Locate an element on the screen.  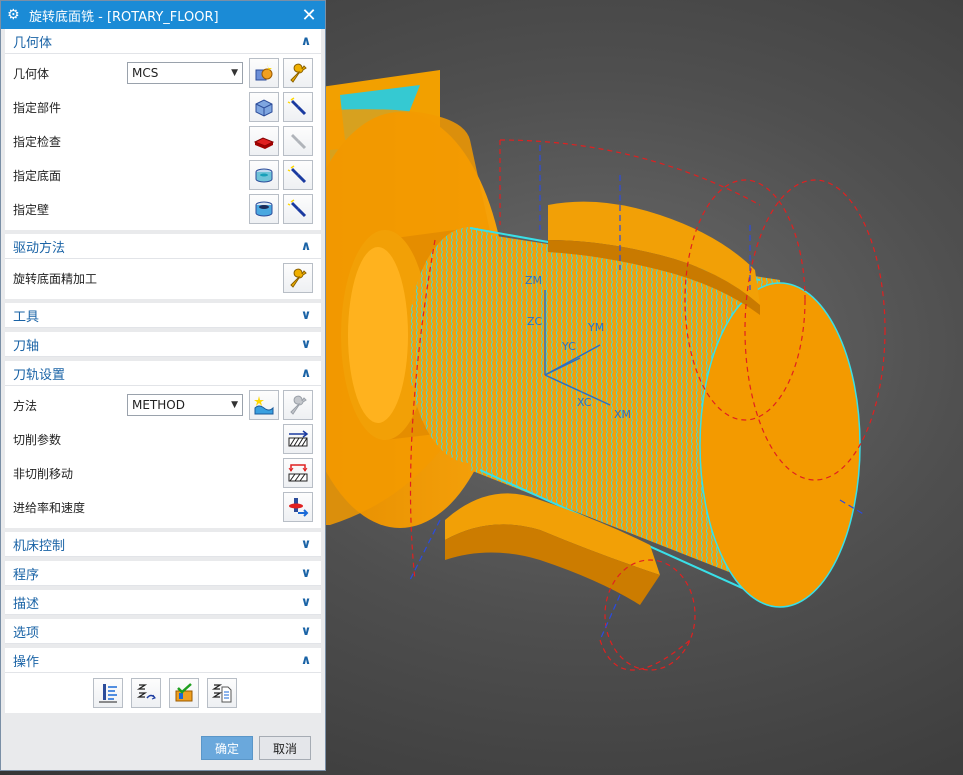
select-wall-button is located at coordinates (264, 209).